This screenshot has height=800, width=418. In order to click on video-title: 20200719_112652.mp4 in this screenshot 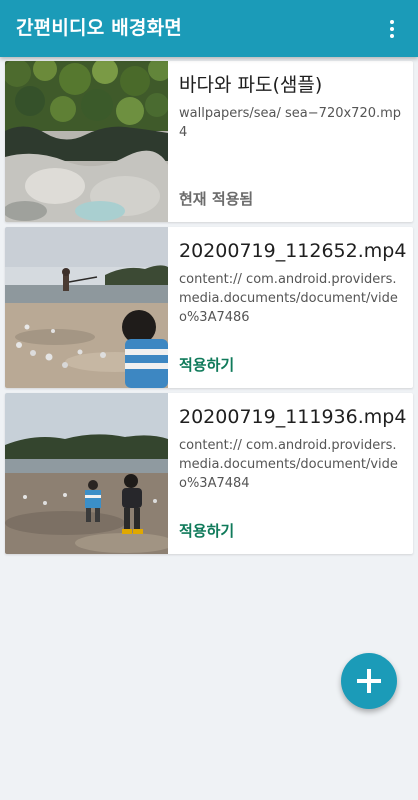, I will do `click(293, 251)`.